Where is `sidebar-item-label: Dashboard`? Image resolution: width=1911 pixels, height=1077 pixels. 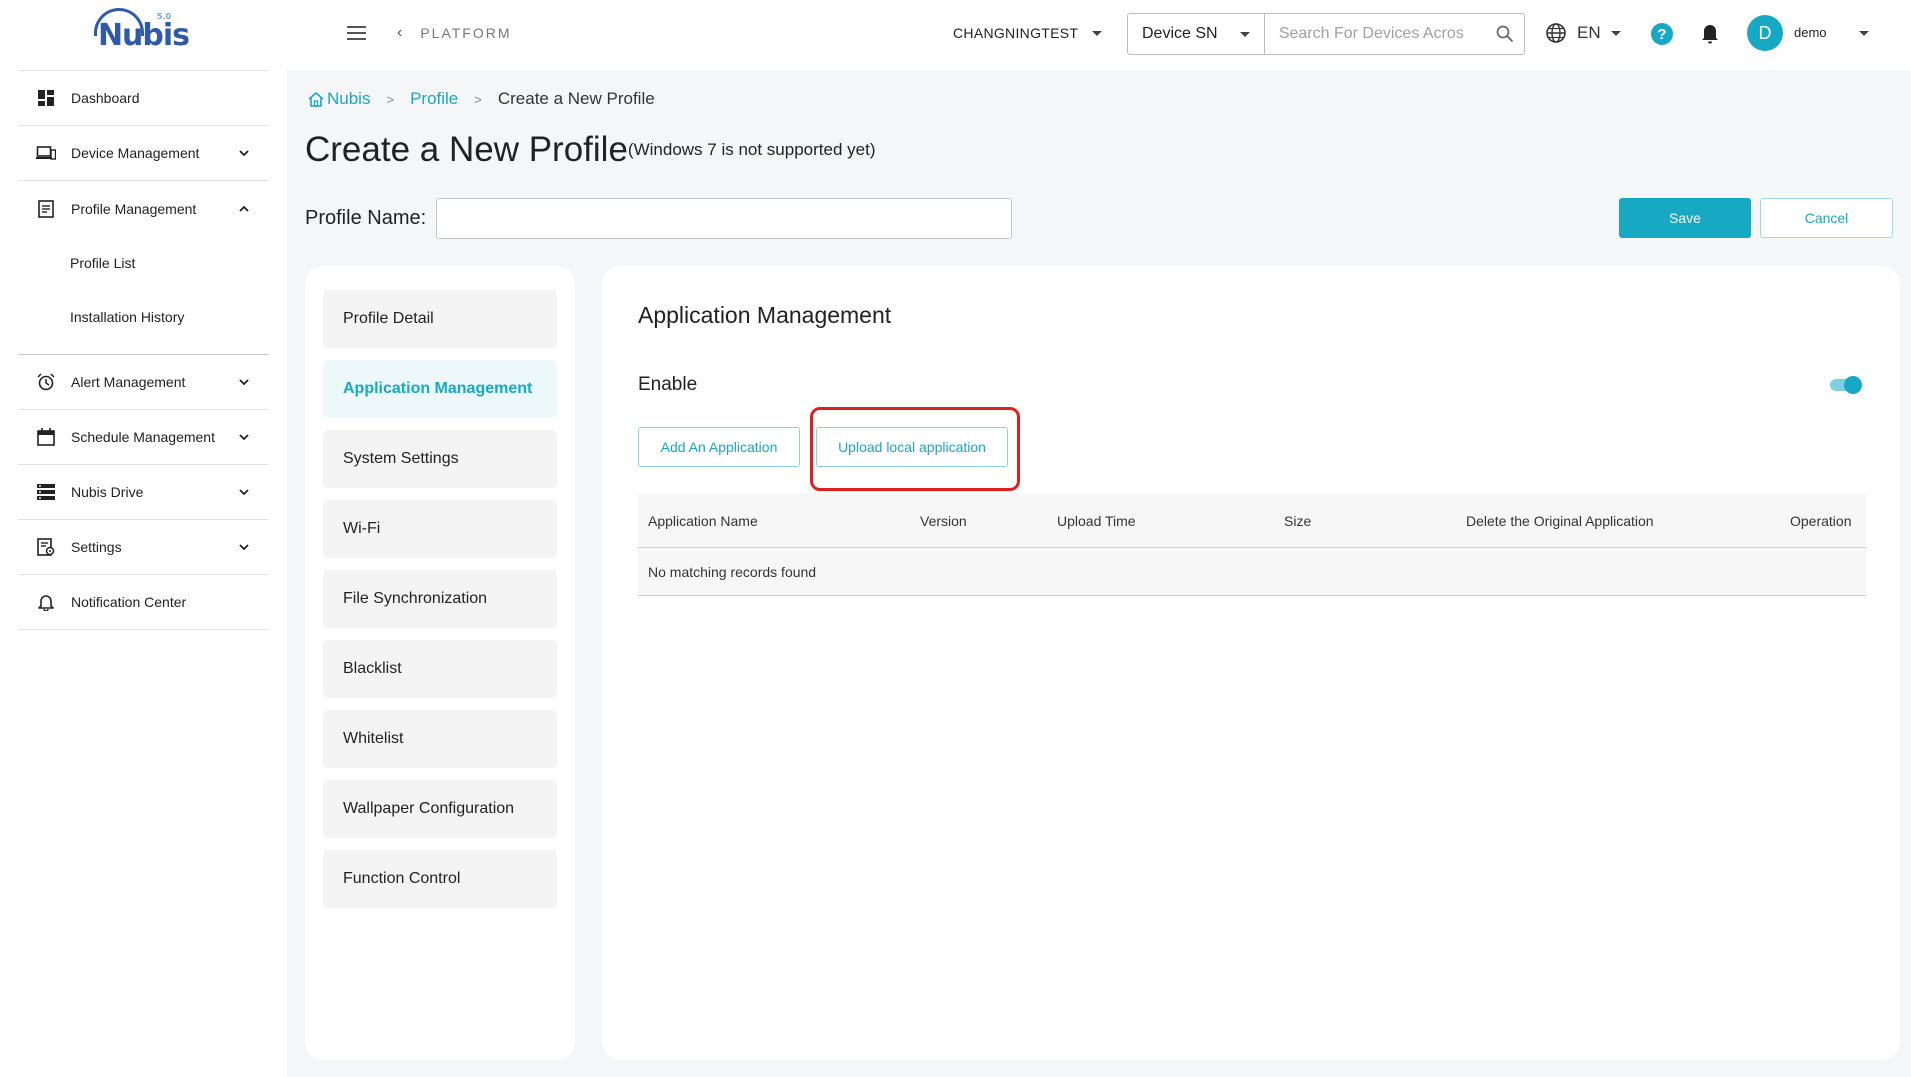 sidebar-item-label: Dashboard is located at coordinates (105, 98).